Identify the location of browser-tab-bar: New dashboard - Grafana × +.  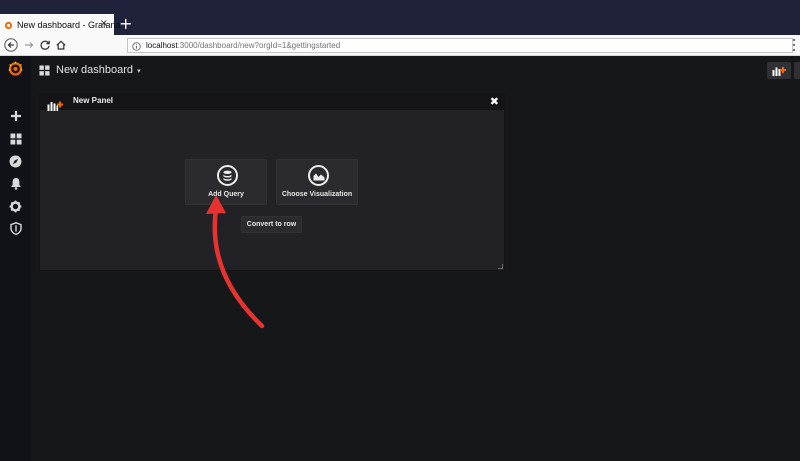
(400, 17).